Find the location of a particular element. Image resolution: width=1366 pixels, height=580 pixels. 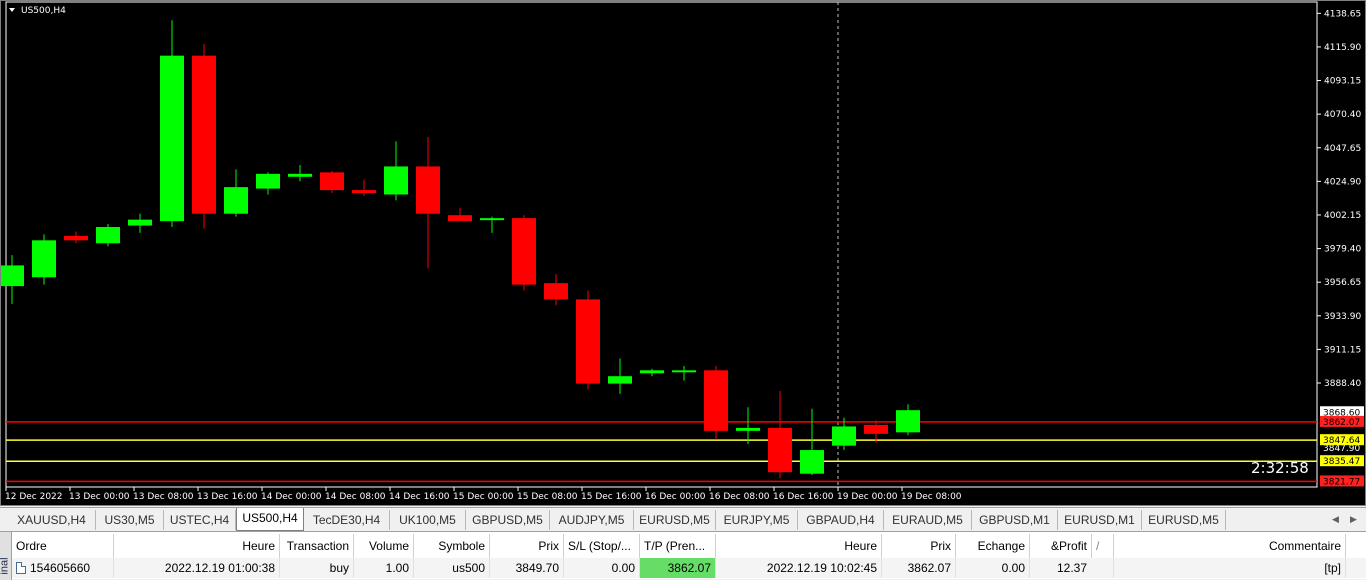

x-tick-label: 19 Dec 08:00 is located at coordinates (931, 497).